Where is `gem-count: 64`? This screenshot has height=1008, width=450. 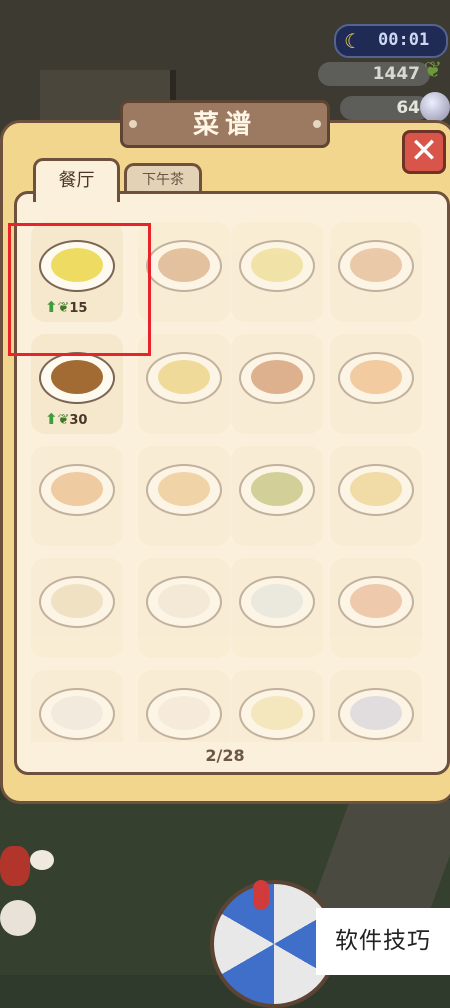 gem-count: 64 is located at coordinates (408, 108).